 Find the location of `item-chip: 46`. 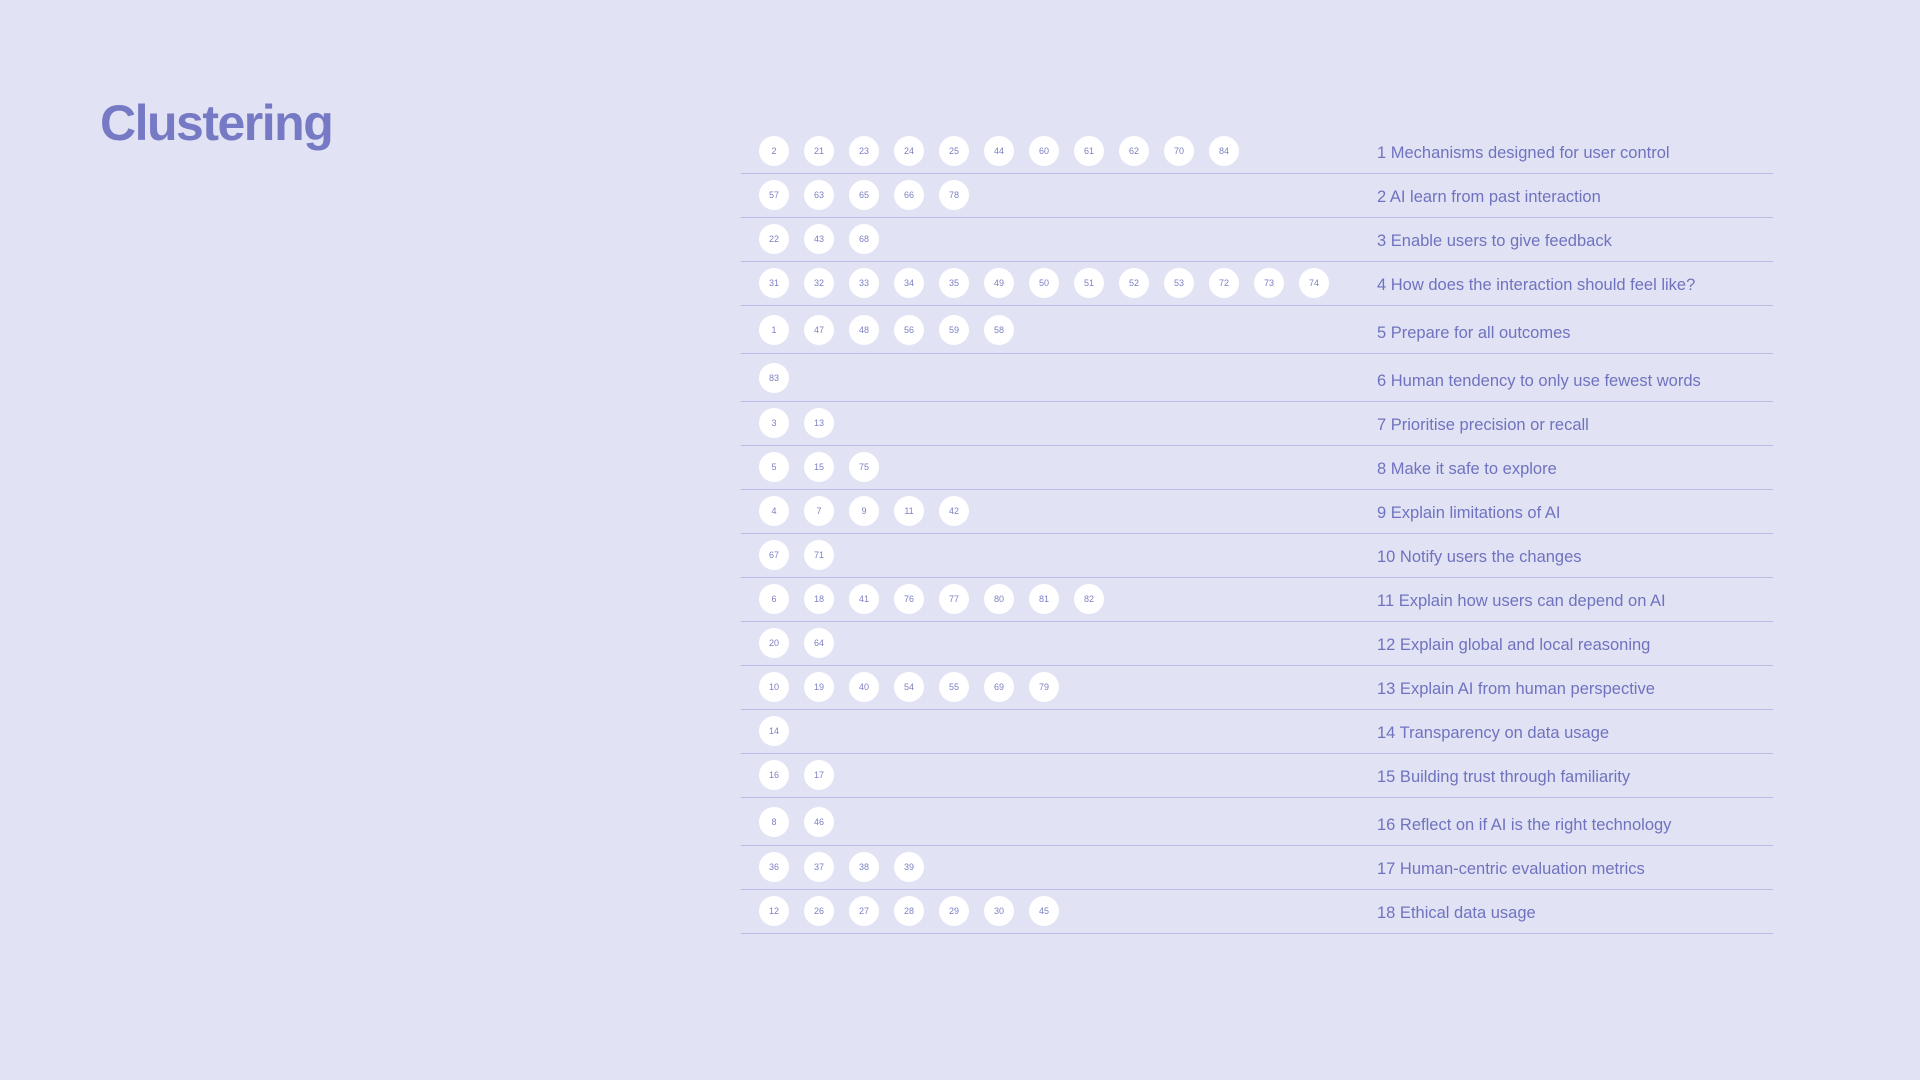

item-chip: 46 is located at coordinates (819, 822).